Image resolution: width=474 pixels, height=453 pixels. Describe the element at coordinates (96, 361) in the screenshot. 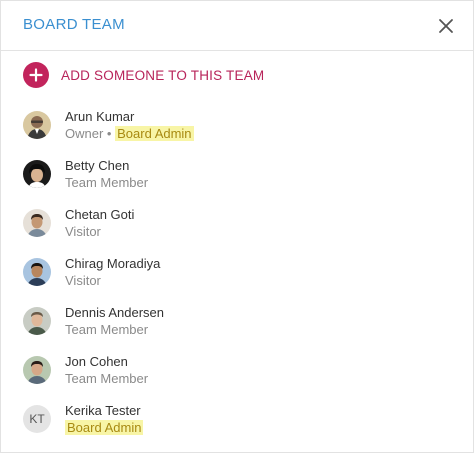

I see `member-name: Jon Cohen` at that location.